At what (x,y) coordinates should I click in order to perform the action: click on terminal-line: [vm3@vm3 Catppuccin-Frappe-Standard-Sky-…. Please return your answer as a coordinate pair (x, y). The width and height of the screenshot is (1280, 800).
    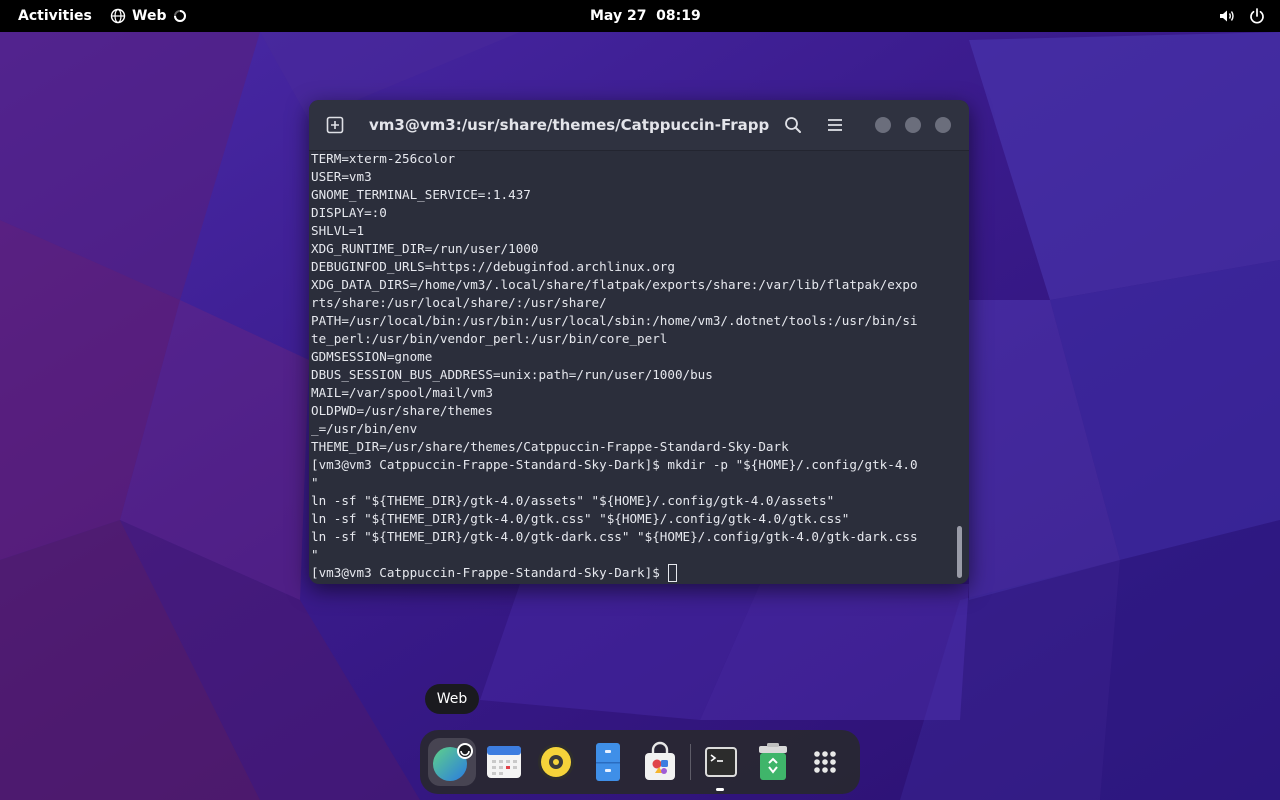
    Looking at the image, I should click on (614, 464).